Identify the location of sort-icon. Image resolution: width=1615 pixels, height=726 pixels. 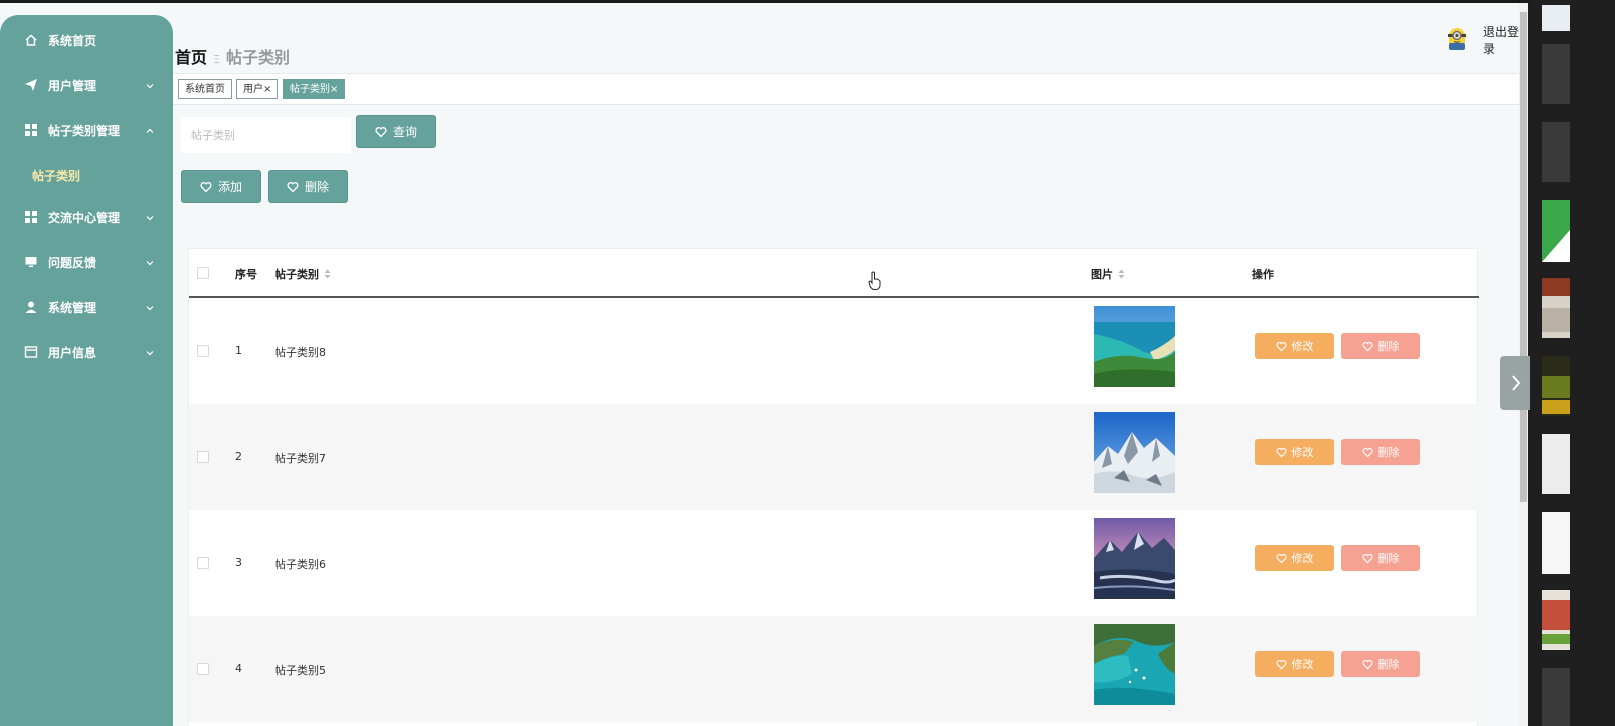
(327, 274).